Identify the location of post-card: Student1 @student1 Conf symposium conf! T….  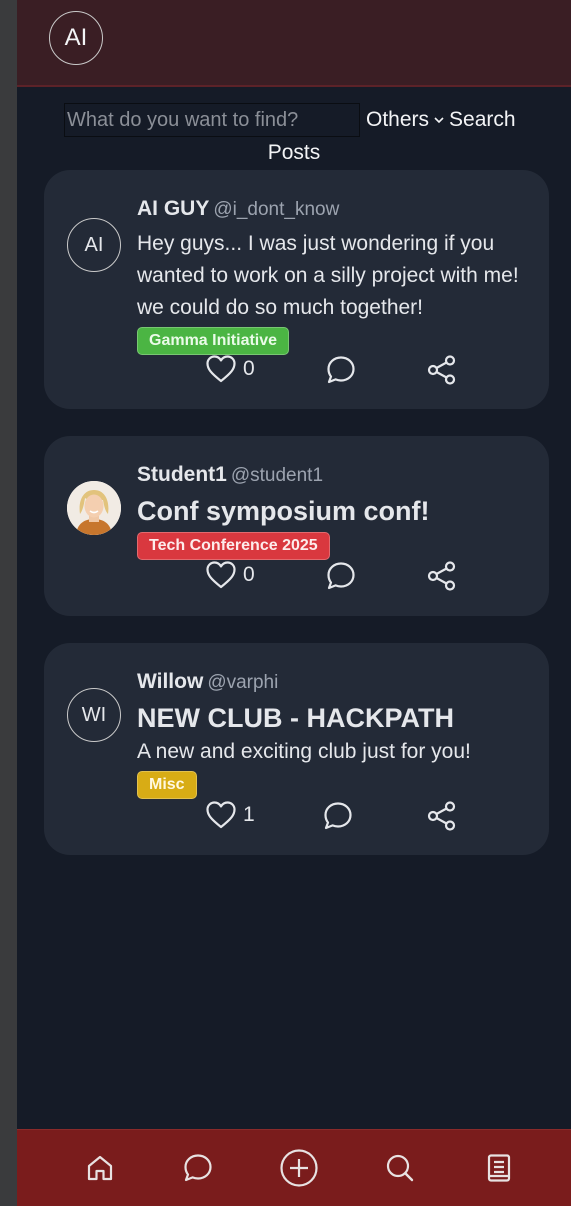
(296, 526).